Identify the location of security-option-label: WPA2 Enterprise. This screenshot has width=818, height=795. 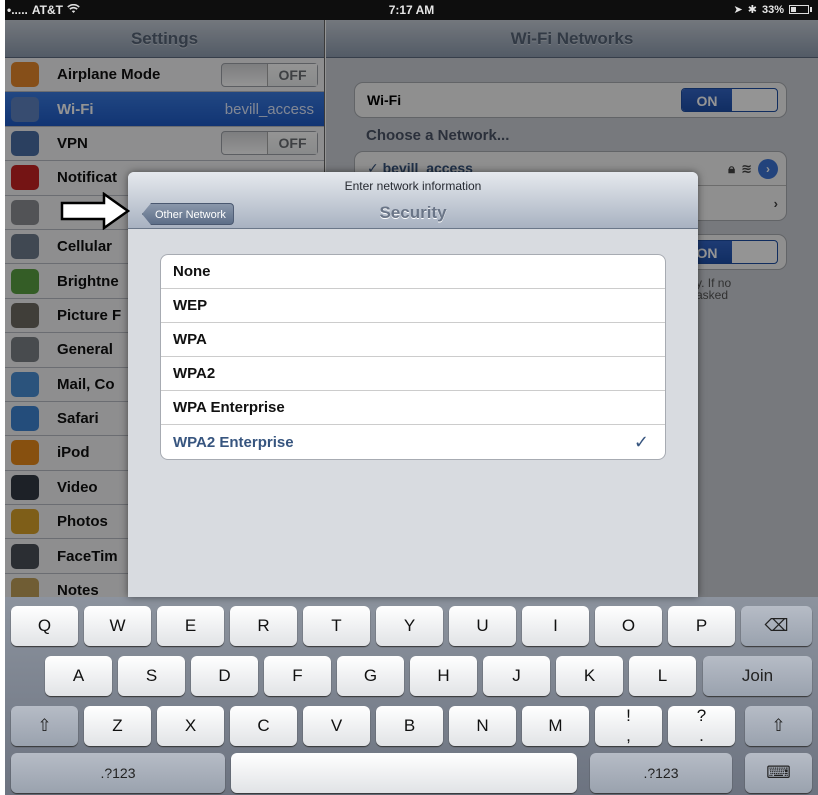
(233, 442).